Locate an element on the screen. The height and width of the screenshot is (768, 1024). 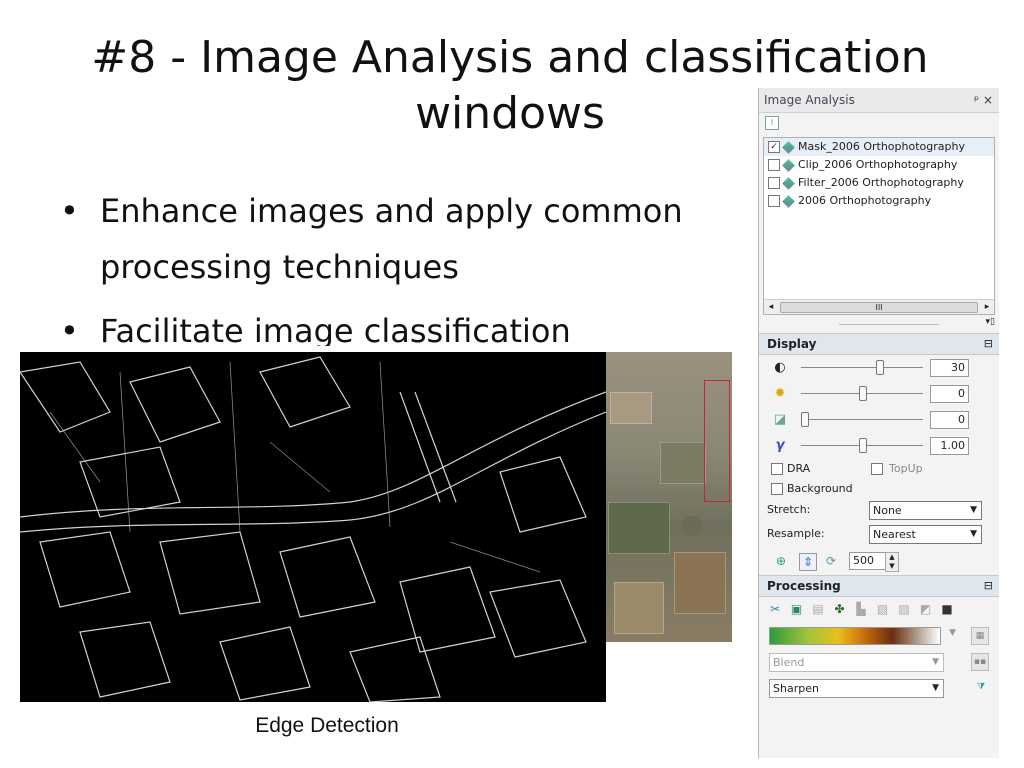
brightness-value: 0 is located at coordinates (949, 394).